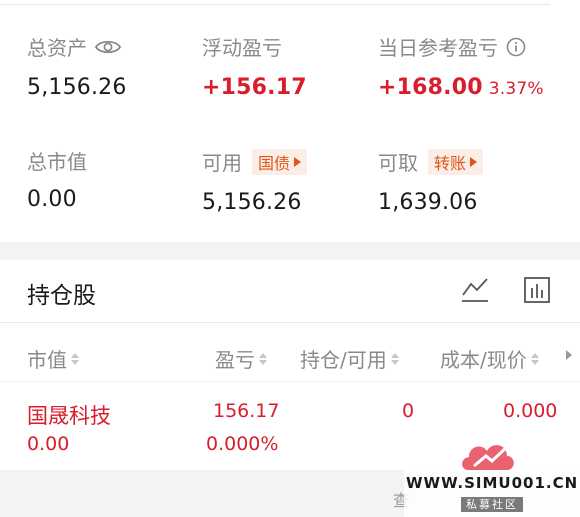 Image resolution: width=580 pixels, height=517 pixels. I want to click on market-value-label: 总市值, so click(57, 161).